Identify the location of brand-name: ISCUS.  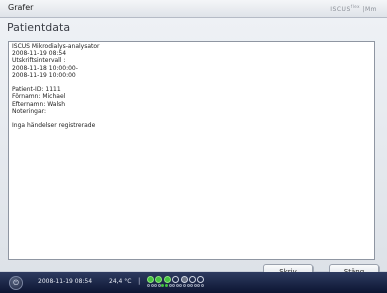
(340, 9).